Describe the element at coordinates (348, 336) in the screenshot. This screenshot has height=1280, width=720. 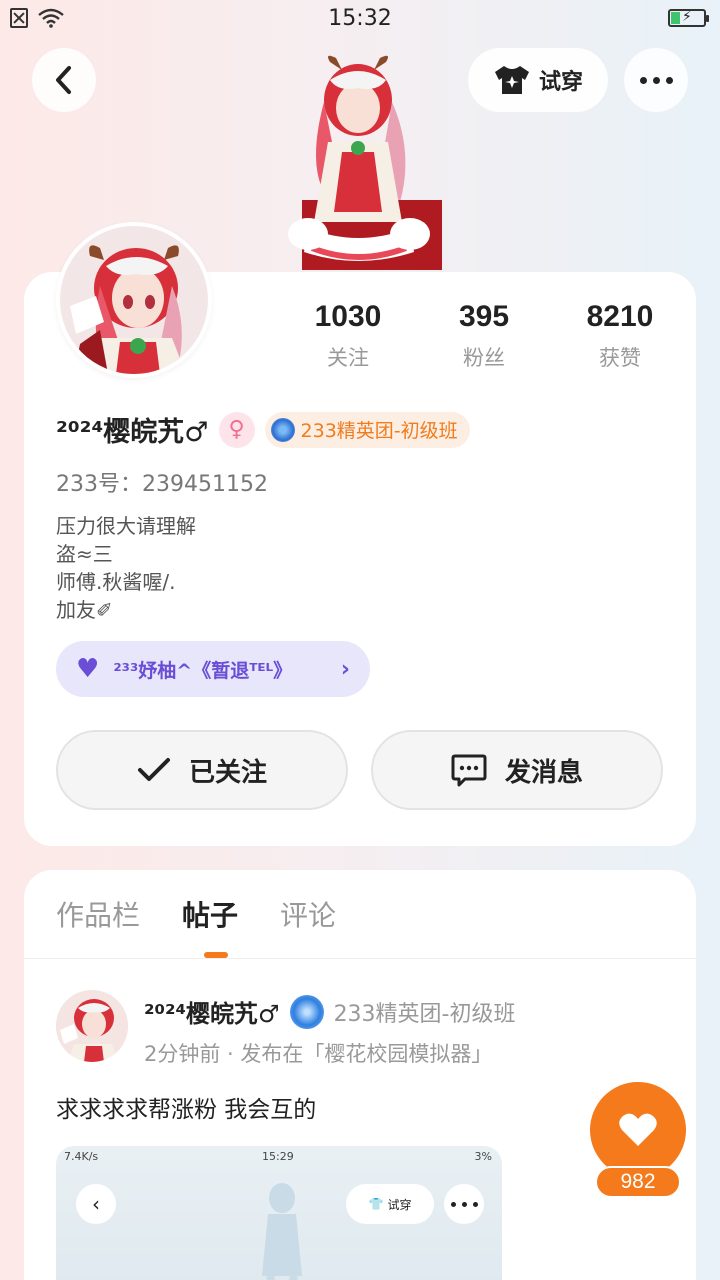
I see `stat-following: 1030 关注` at that location.